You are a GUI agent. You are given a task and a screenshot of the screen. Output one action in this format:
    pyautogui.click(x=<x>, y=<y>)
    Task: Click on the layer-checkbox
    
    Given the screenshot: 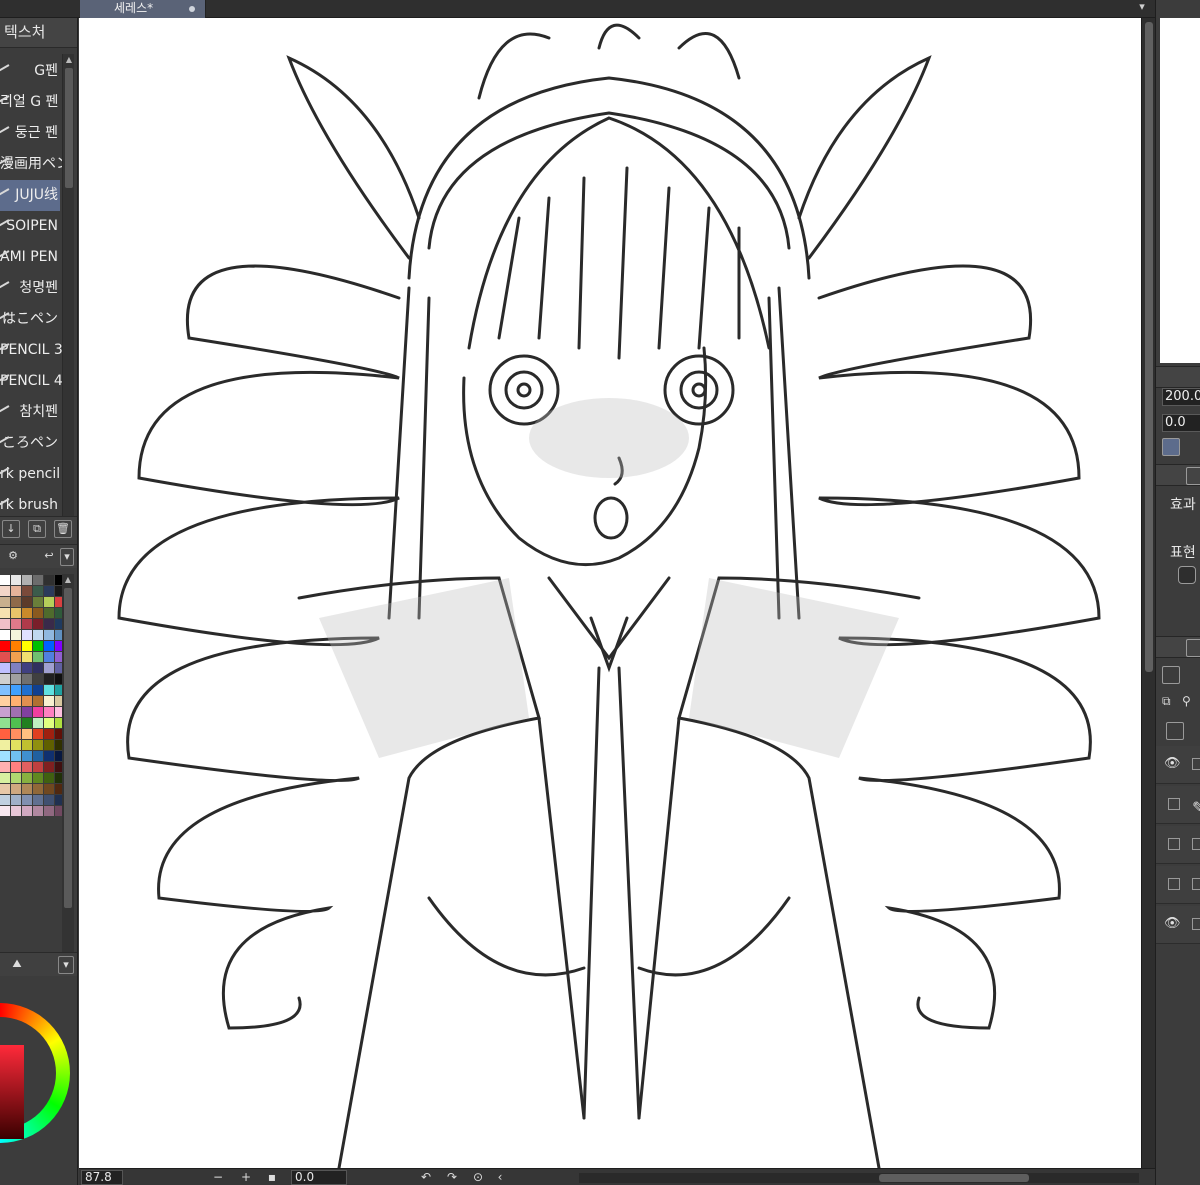 What is the action you would take?
    pyautogui.click(x=1196, y=924)
    